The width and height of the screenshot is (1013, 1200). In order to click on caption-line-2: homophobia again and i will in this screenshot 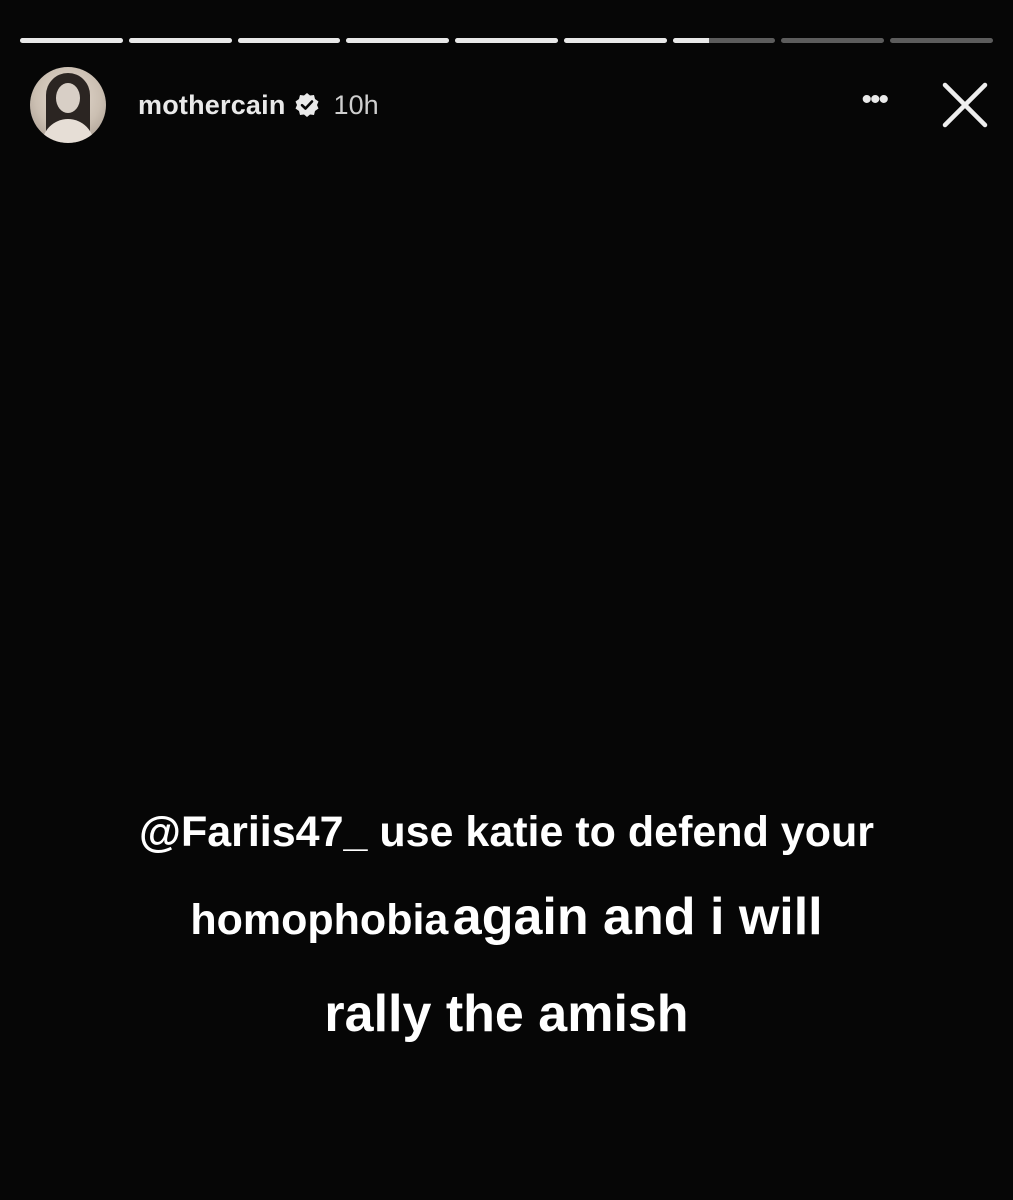, I will do `click(506, 923)`.